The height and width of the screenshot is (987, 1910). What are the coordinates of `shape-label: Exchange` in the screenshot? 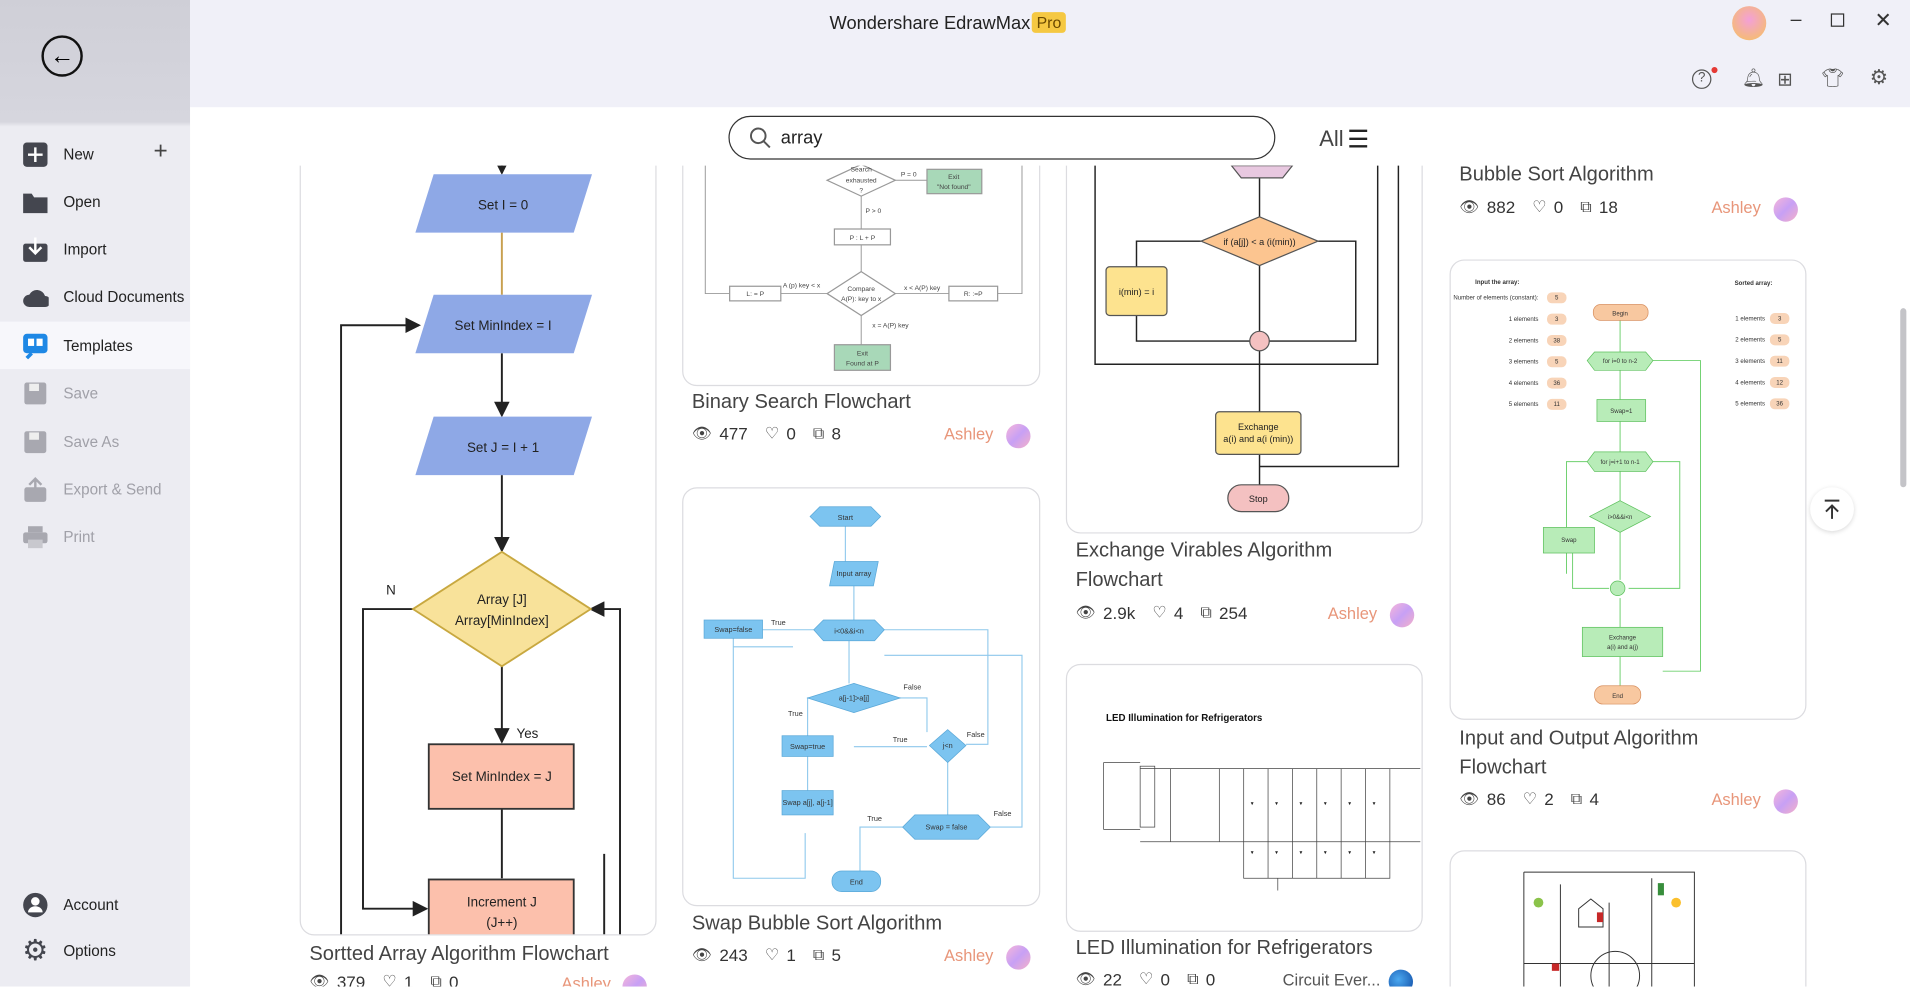 It's located at (1258, 427).